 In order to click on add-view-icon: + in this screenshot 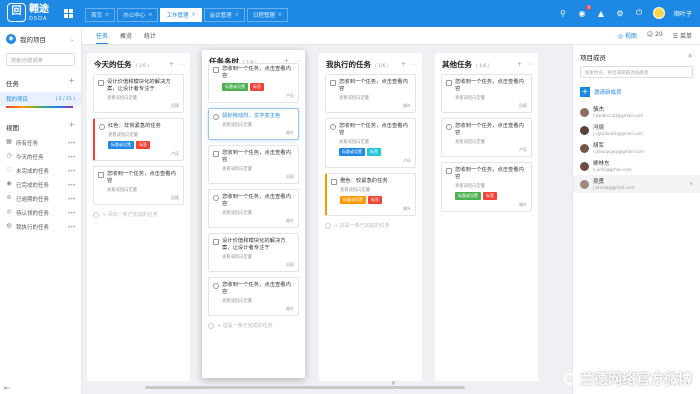, I will do `click(71, 126)`.